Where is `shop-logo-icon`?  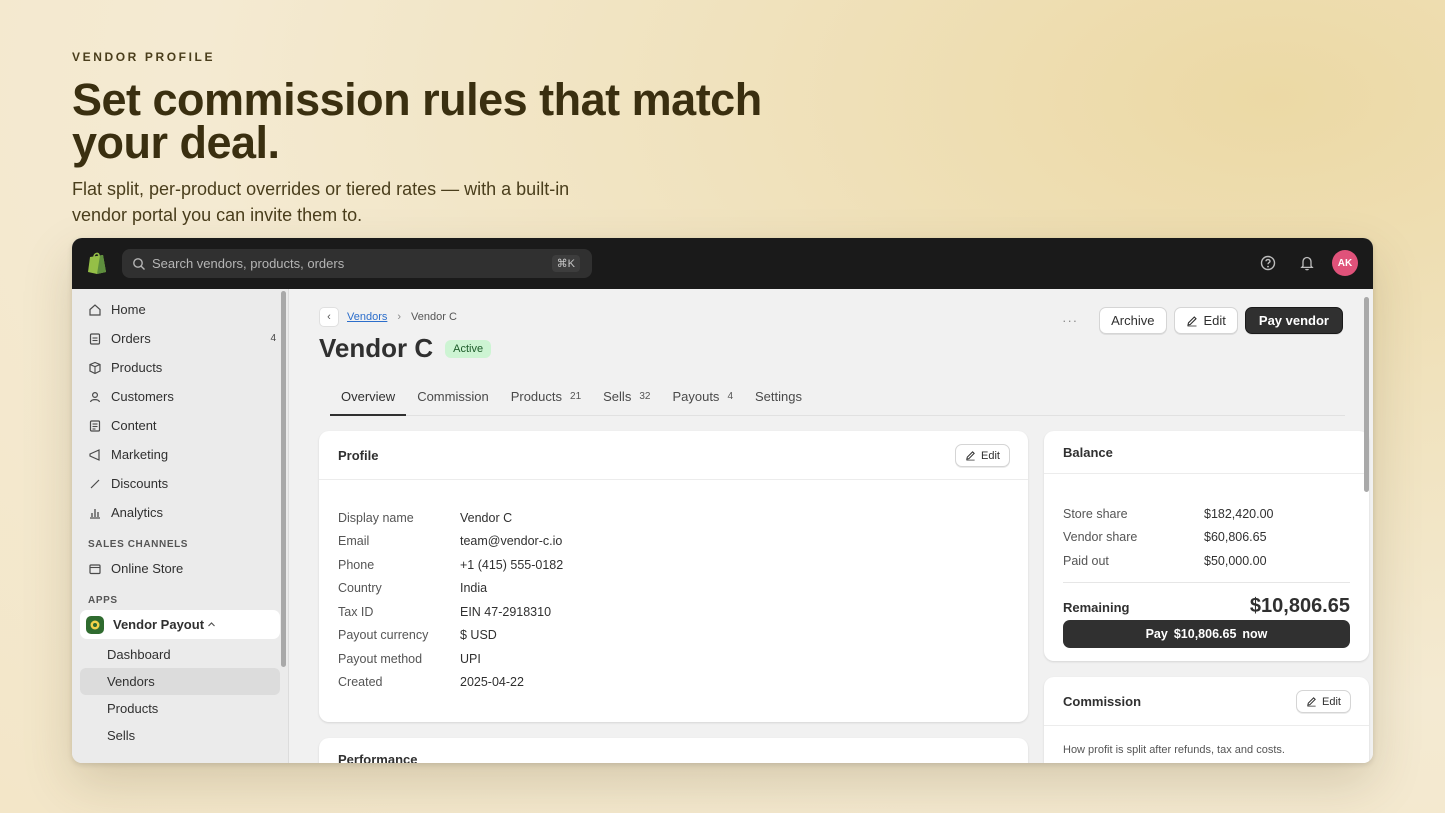 shop-logo-icon is located at coordinates (97, 263).